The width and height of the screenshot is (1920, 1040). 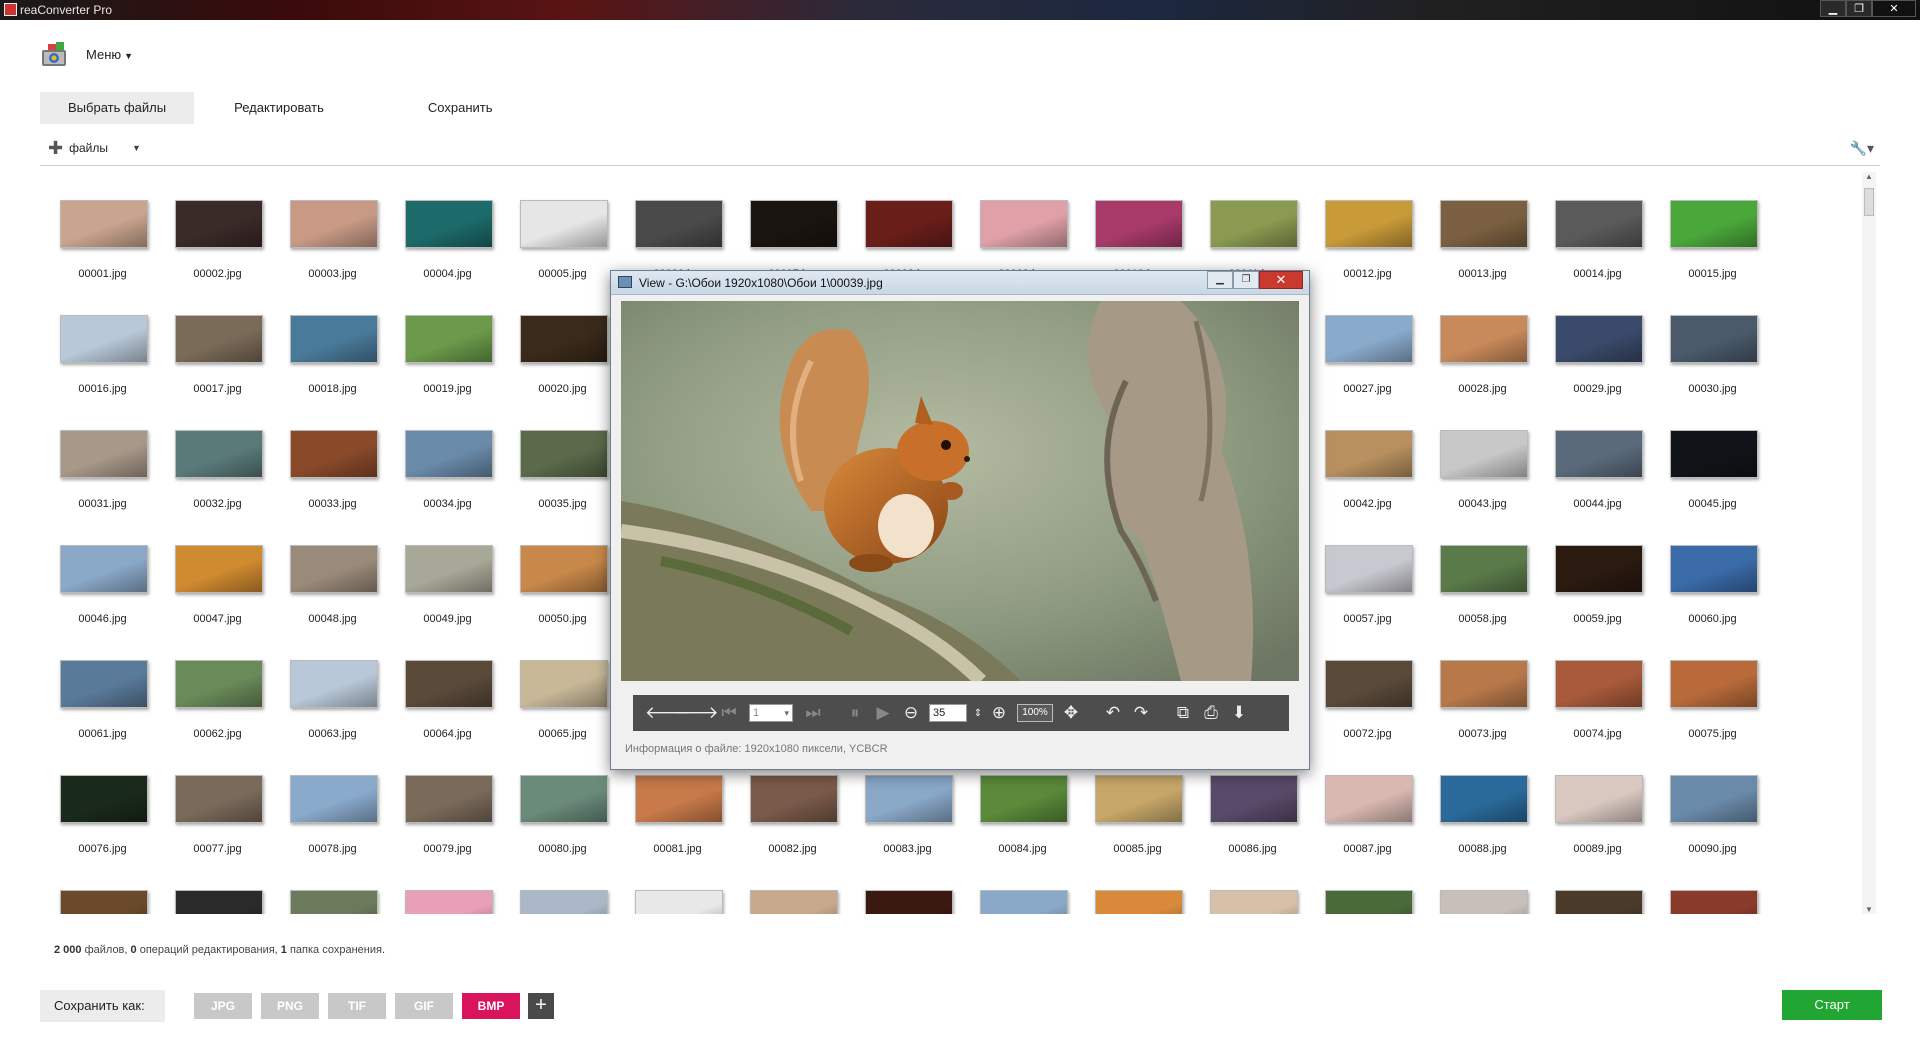 What do you see at coordinates (1869, 543) in the screenshot?
I see `gallery-scrollbar: ▲ ▼` at bounding box center [1869, 543].